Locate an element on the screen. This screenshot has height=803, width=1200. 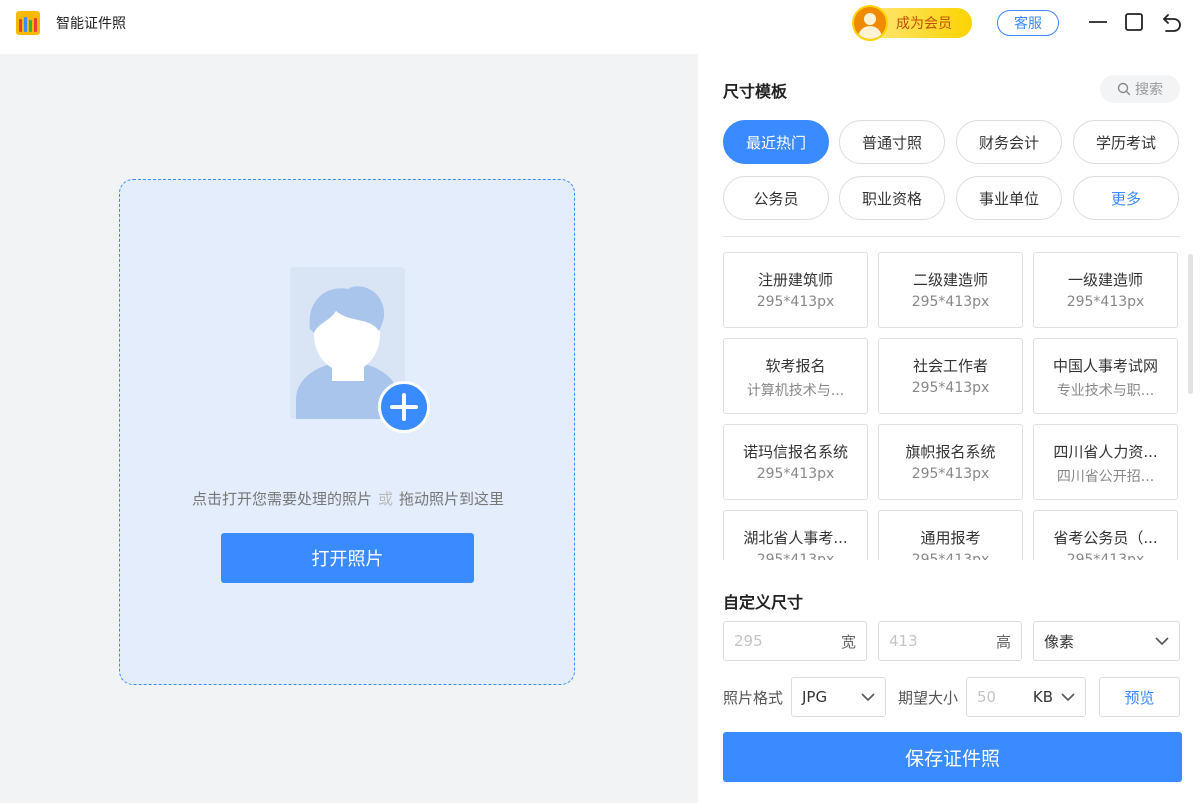
divider is located at coordinates (951, 236).